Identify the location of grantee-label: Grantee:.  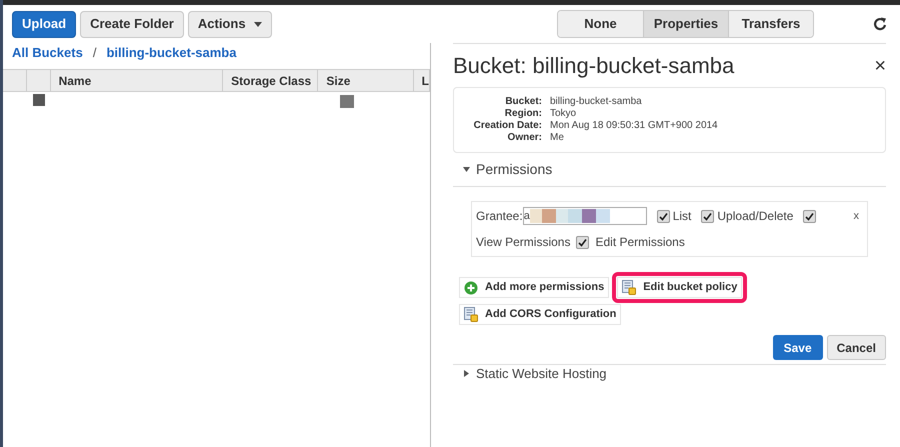
(499, 216).